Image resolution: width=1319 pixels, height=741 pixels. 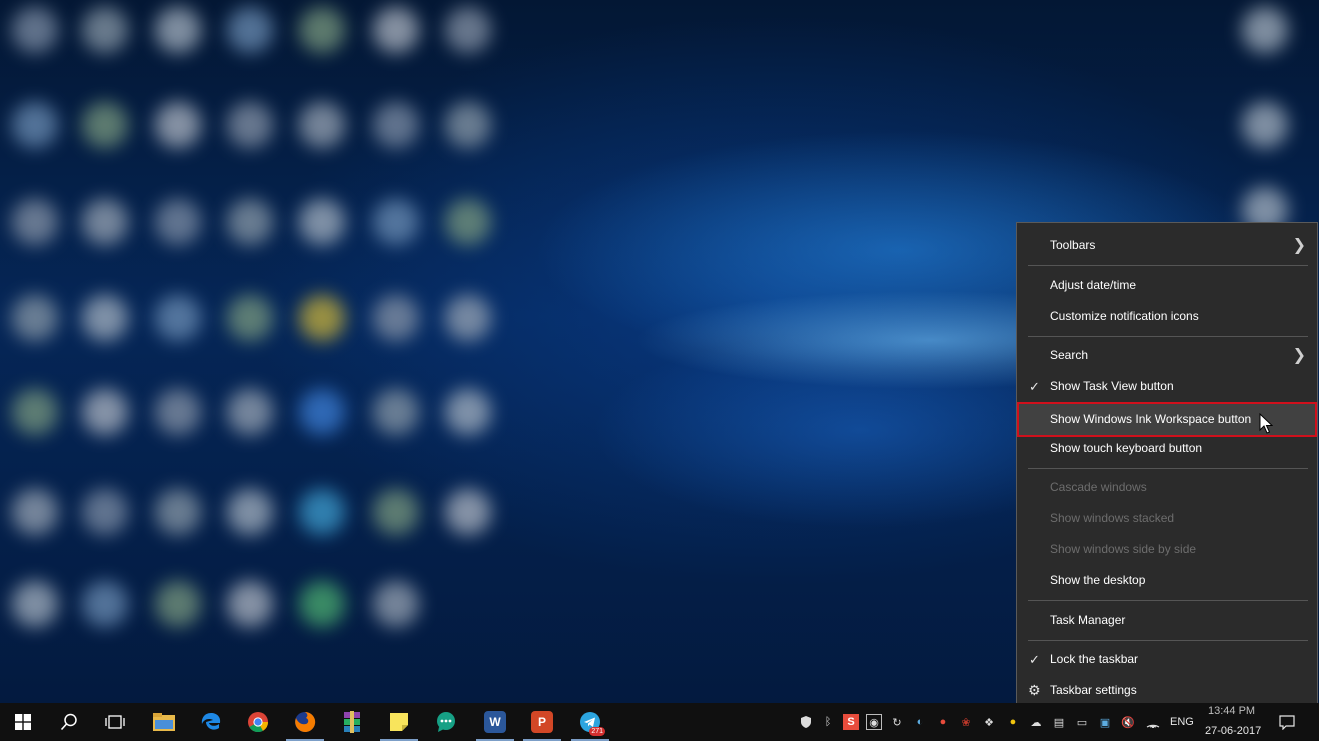 What do you see at coordinates (115, 722) in the screenshot?
I see `task-view-button` at bounding box center [115, 722].